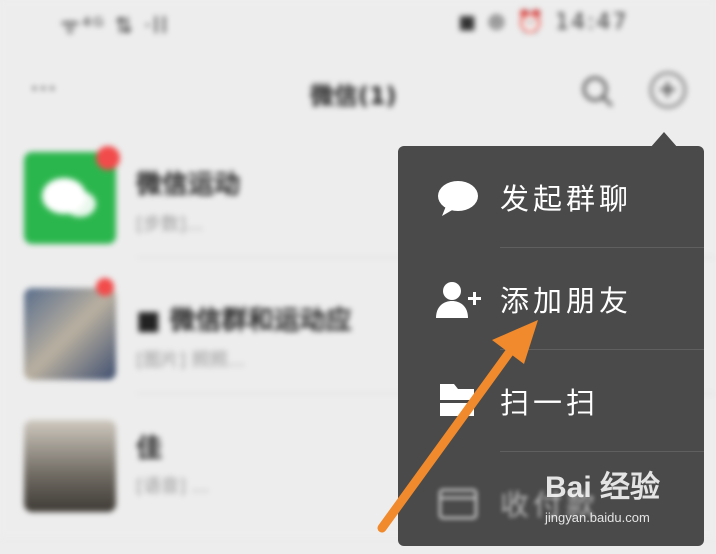 The image size is (716, 554). I want to click on add-friend-icon, so click(458, 300).